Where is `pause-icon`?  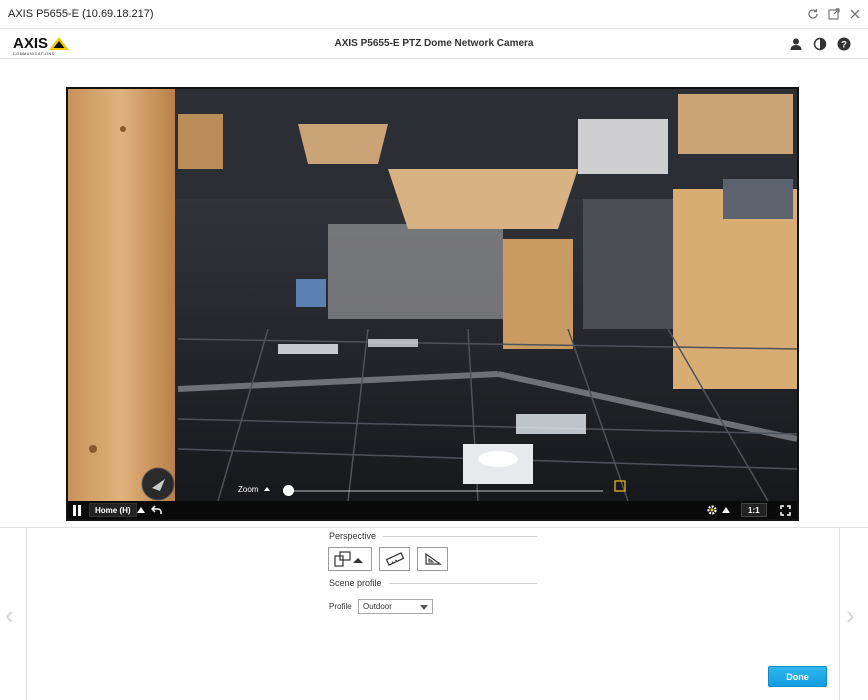 pause-icon is located at coordinates (77, 510).